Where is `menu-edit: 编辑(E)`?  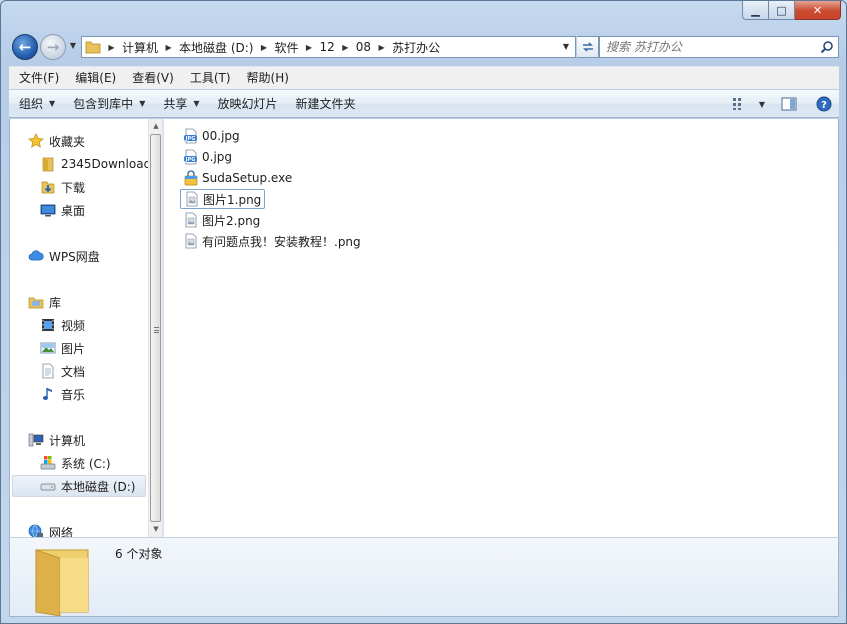
menu-edit: 编辑(E) is located at coordinates (95, 78).